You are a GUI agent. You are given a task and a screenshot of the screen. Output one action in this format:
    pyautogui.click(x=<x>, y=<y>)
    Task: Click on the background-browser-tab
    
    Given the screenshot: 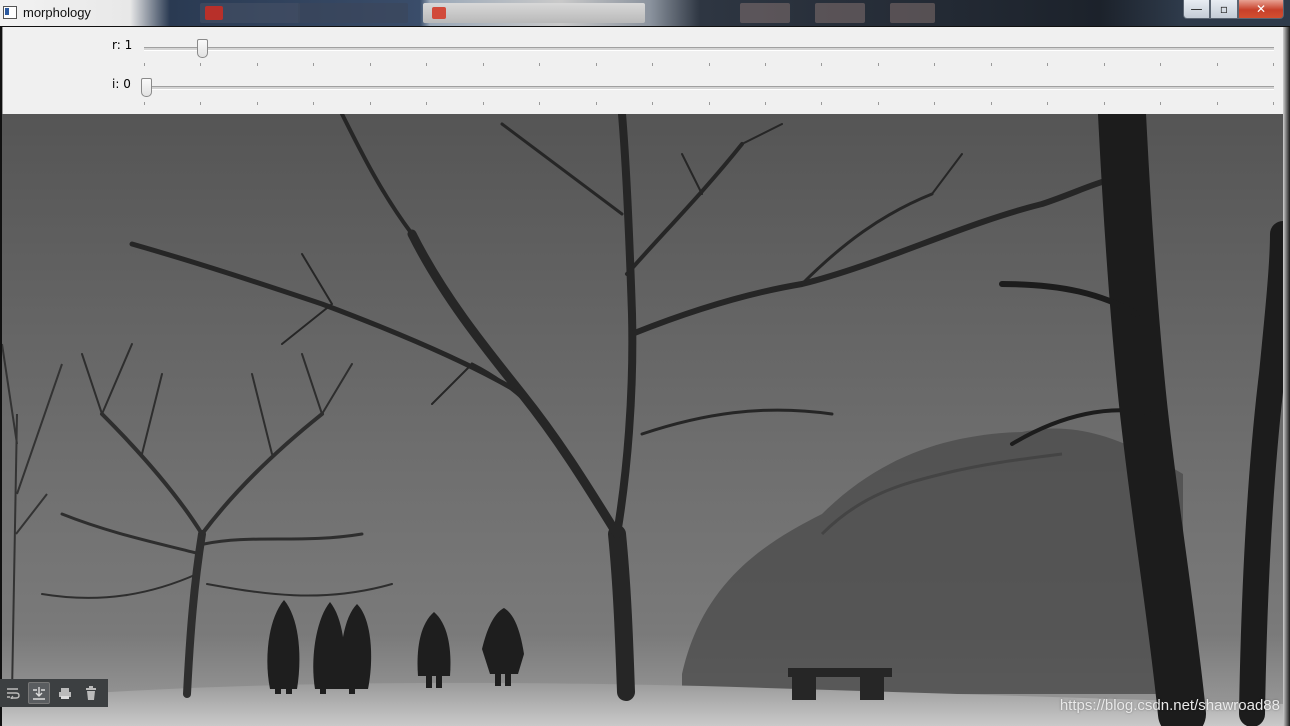 What is the action you would take?
    pyautogui.click(x=534, y=13)
    